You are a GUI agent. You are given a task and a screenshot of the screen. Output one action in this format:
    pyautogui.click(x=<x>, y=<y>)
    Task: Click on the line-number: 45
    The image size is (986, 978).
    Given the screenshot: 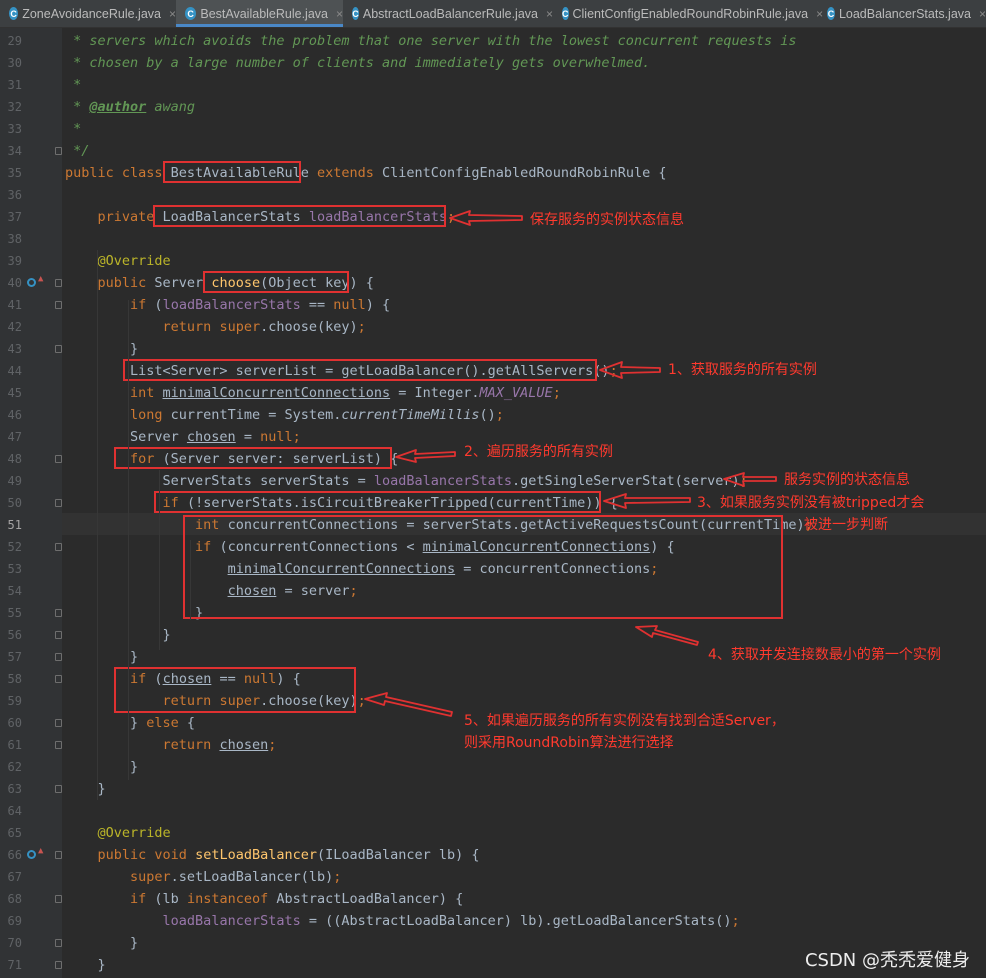 What is the action you would take?
    pyautogui.click(x=14, y=393)
    